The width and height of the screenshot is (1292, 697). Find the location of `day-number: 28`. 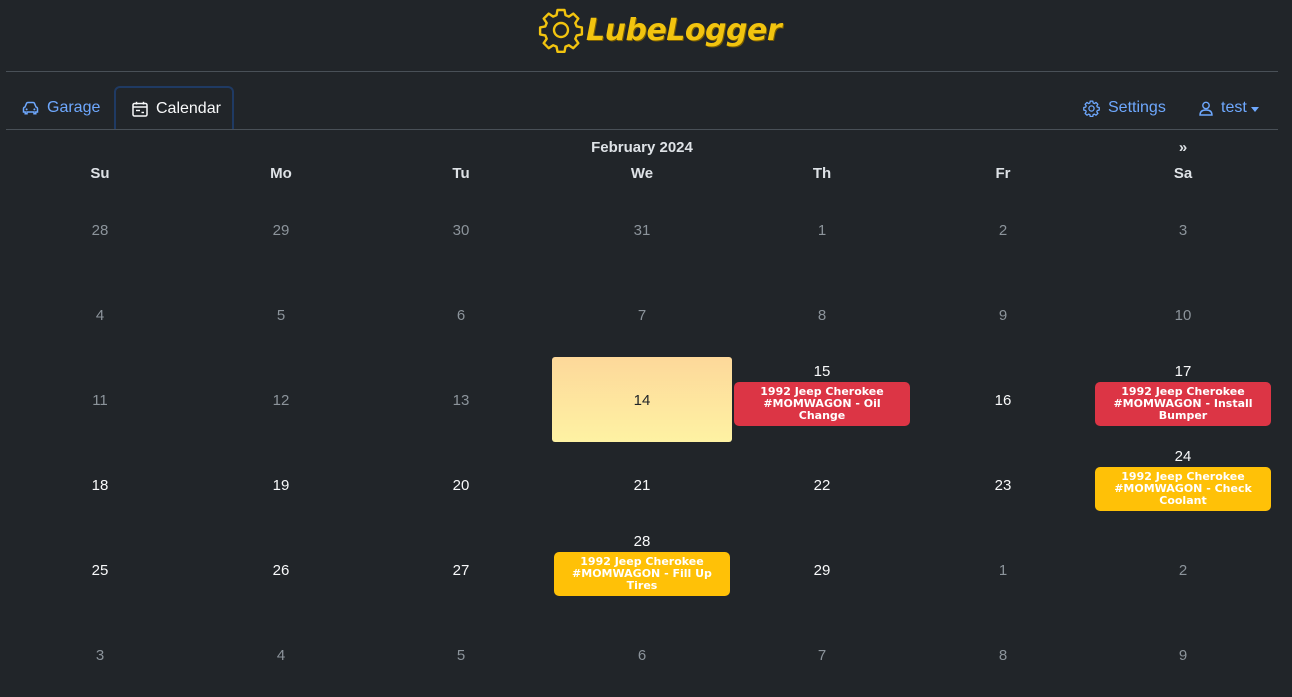

day-number: 28 is located at coordinates (100, 230).